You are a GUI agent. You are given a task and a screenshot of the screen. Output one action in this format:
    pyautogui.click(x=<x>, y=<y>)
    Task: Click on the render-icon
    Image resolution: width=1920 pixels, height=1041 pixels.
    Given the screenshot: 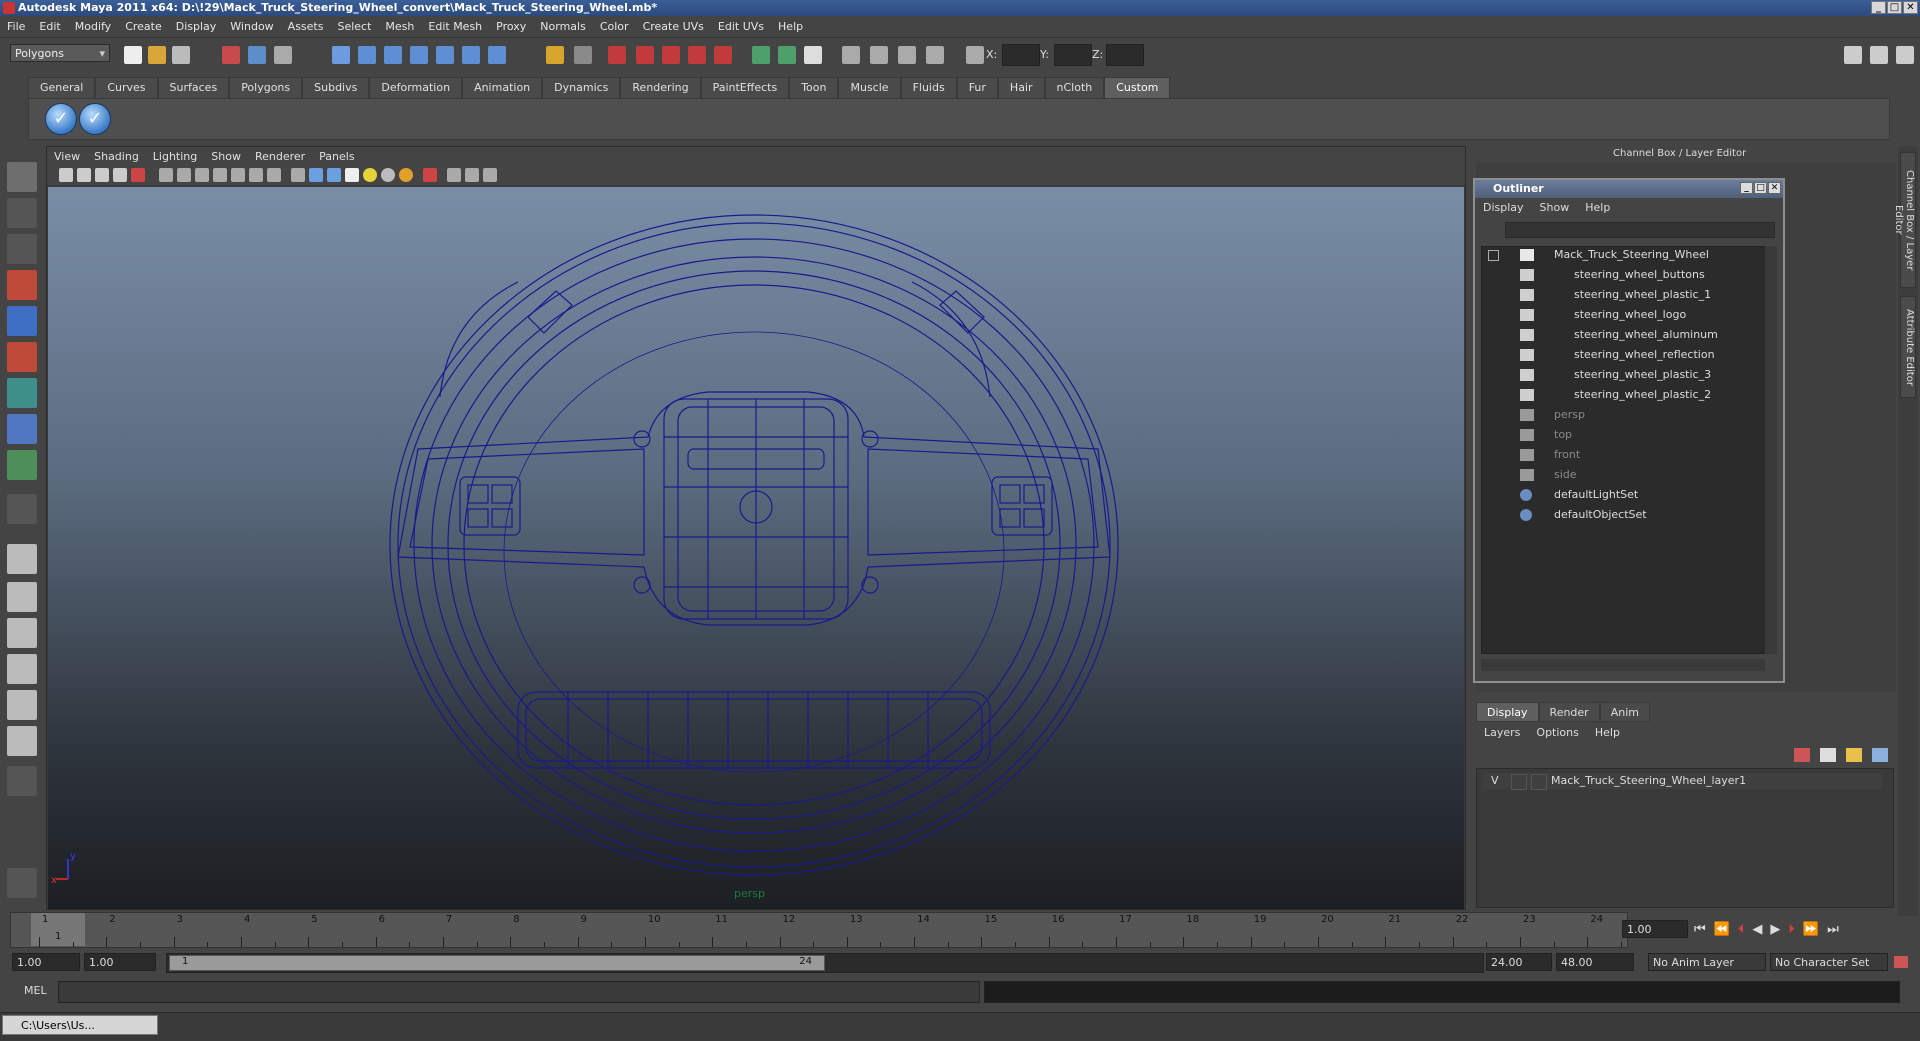 What is the action you would take?
    pyautogui.click(x=617, y=55)
    